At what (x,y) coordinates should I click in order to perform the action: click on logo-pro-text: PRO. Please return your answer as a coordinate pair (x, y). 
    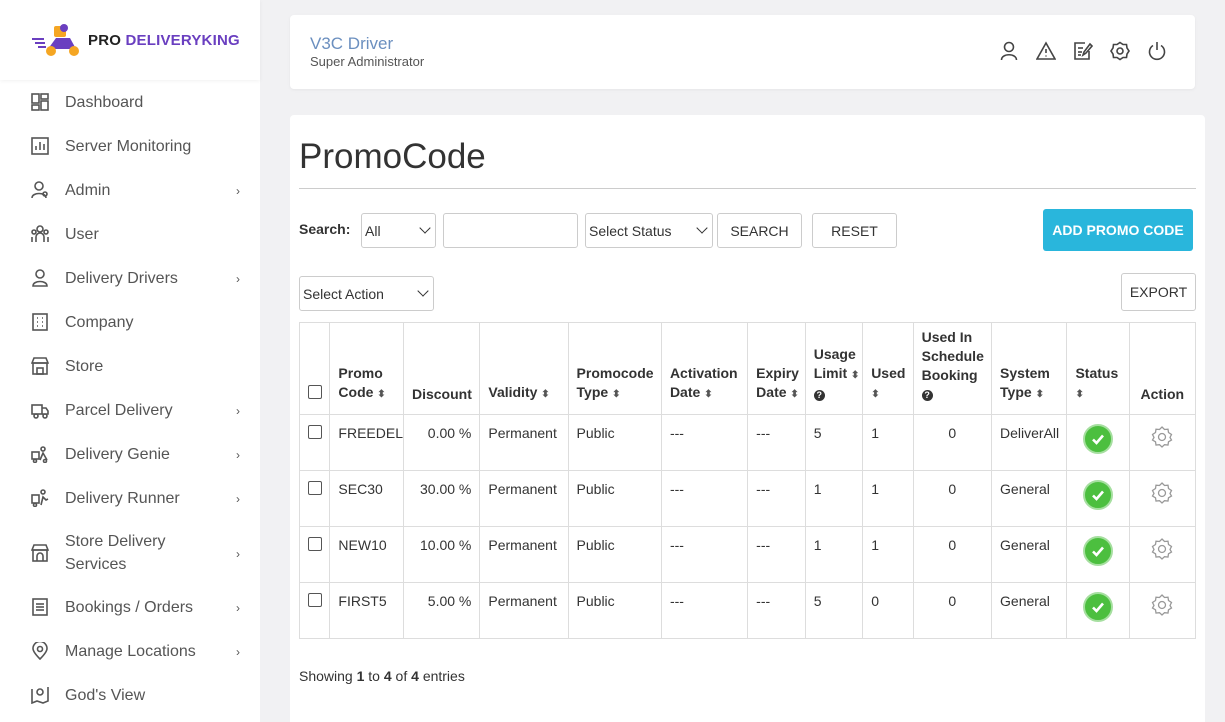
    Looking at the image, I should click on (105, 40).